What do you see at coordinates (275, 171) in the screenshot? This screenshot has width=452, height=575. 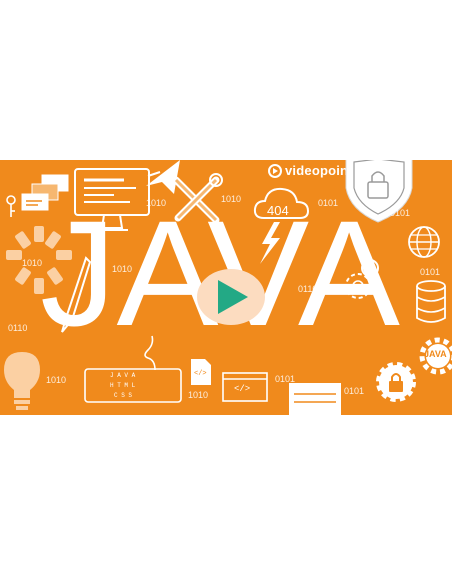 I see `videopoint-logo-icon` at bounding box center [275, 171].